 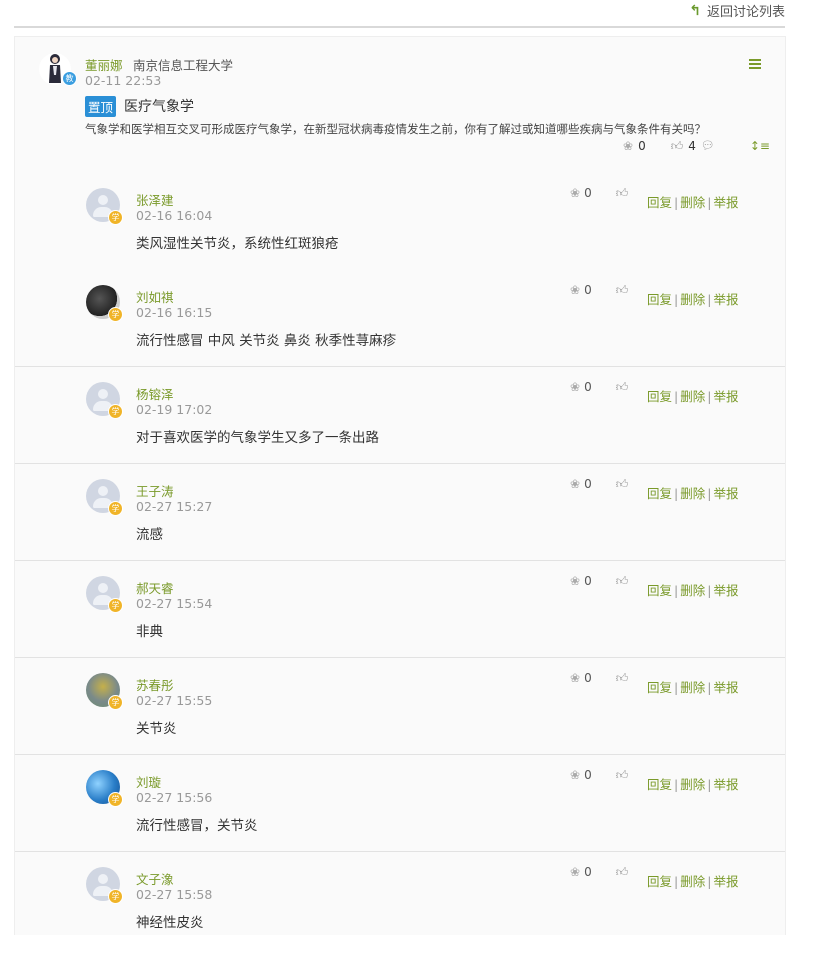 What do you see at coordinates (174, 797) in the screenshot?
I see `reply-time: 02-27 15:56` at bounding box center [174, 797].